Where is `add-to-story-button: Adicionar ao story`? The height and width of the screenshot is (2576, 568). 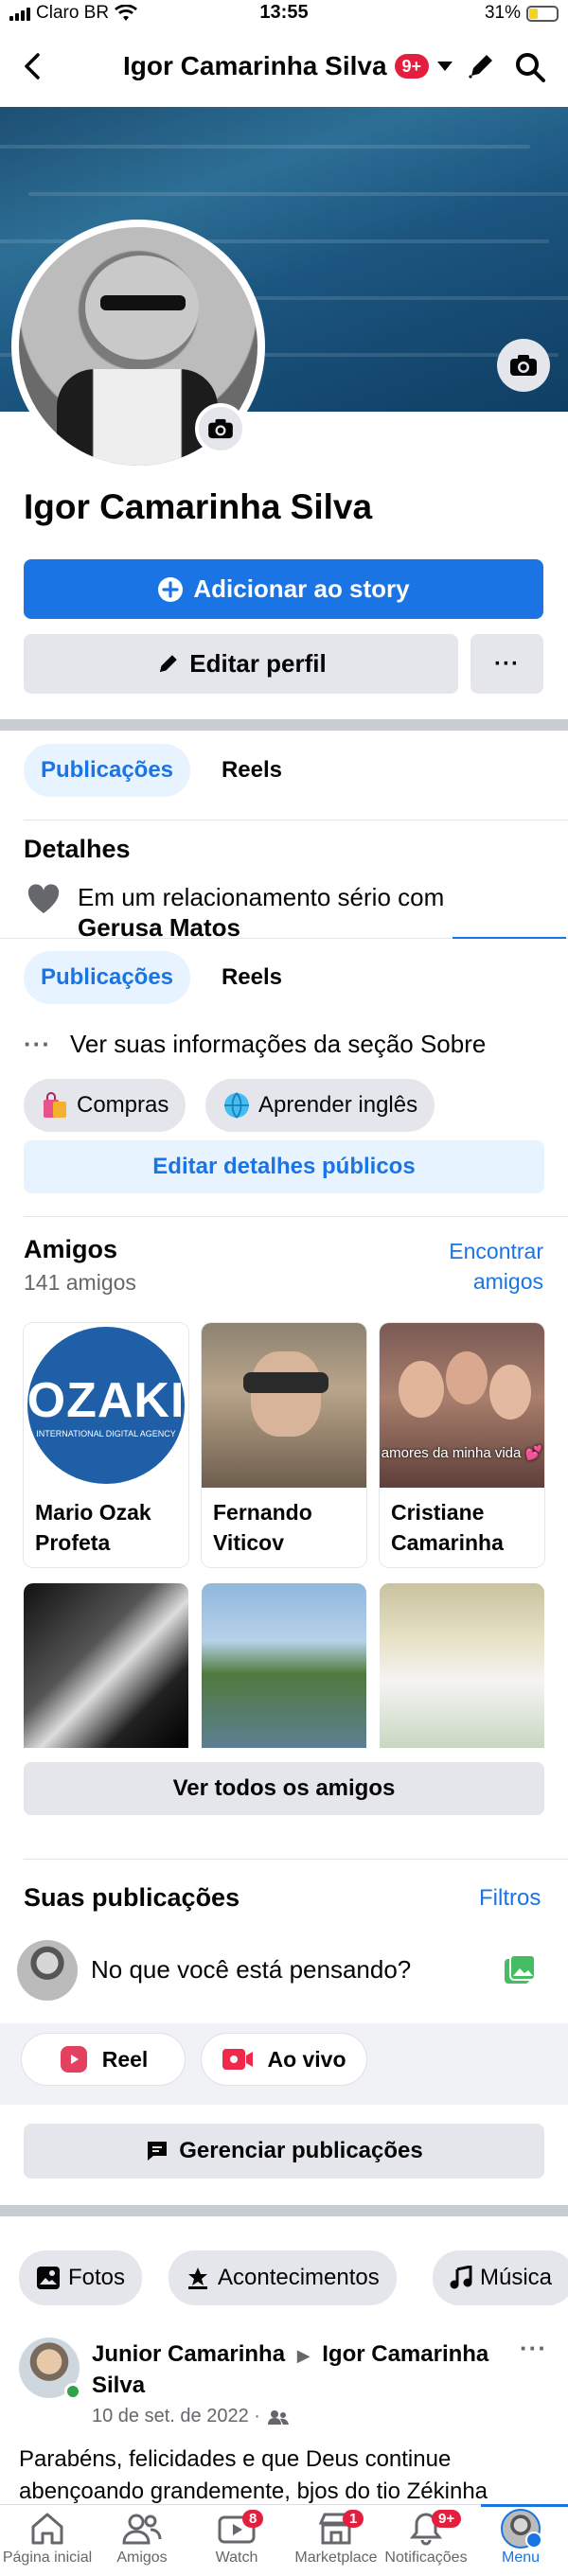 add-to-story-button: Adicionar ao story is located at coordinates (283, 589).